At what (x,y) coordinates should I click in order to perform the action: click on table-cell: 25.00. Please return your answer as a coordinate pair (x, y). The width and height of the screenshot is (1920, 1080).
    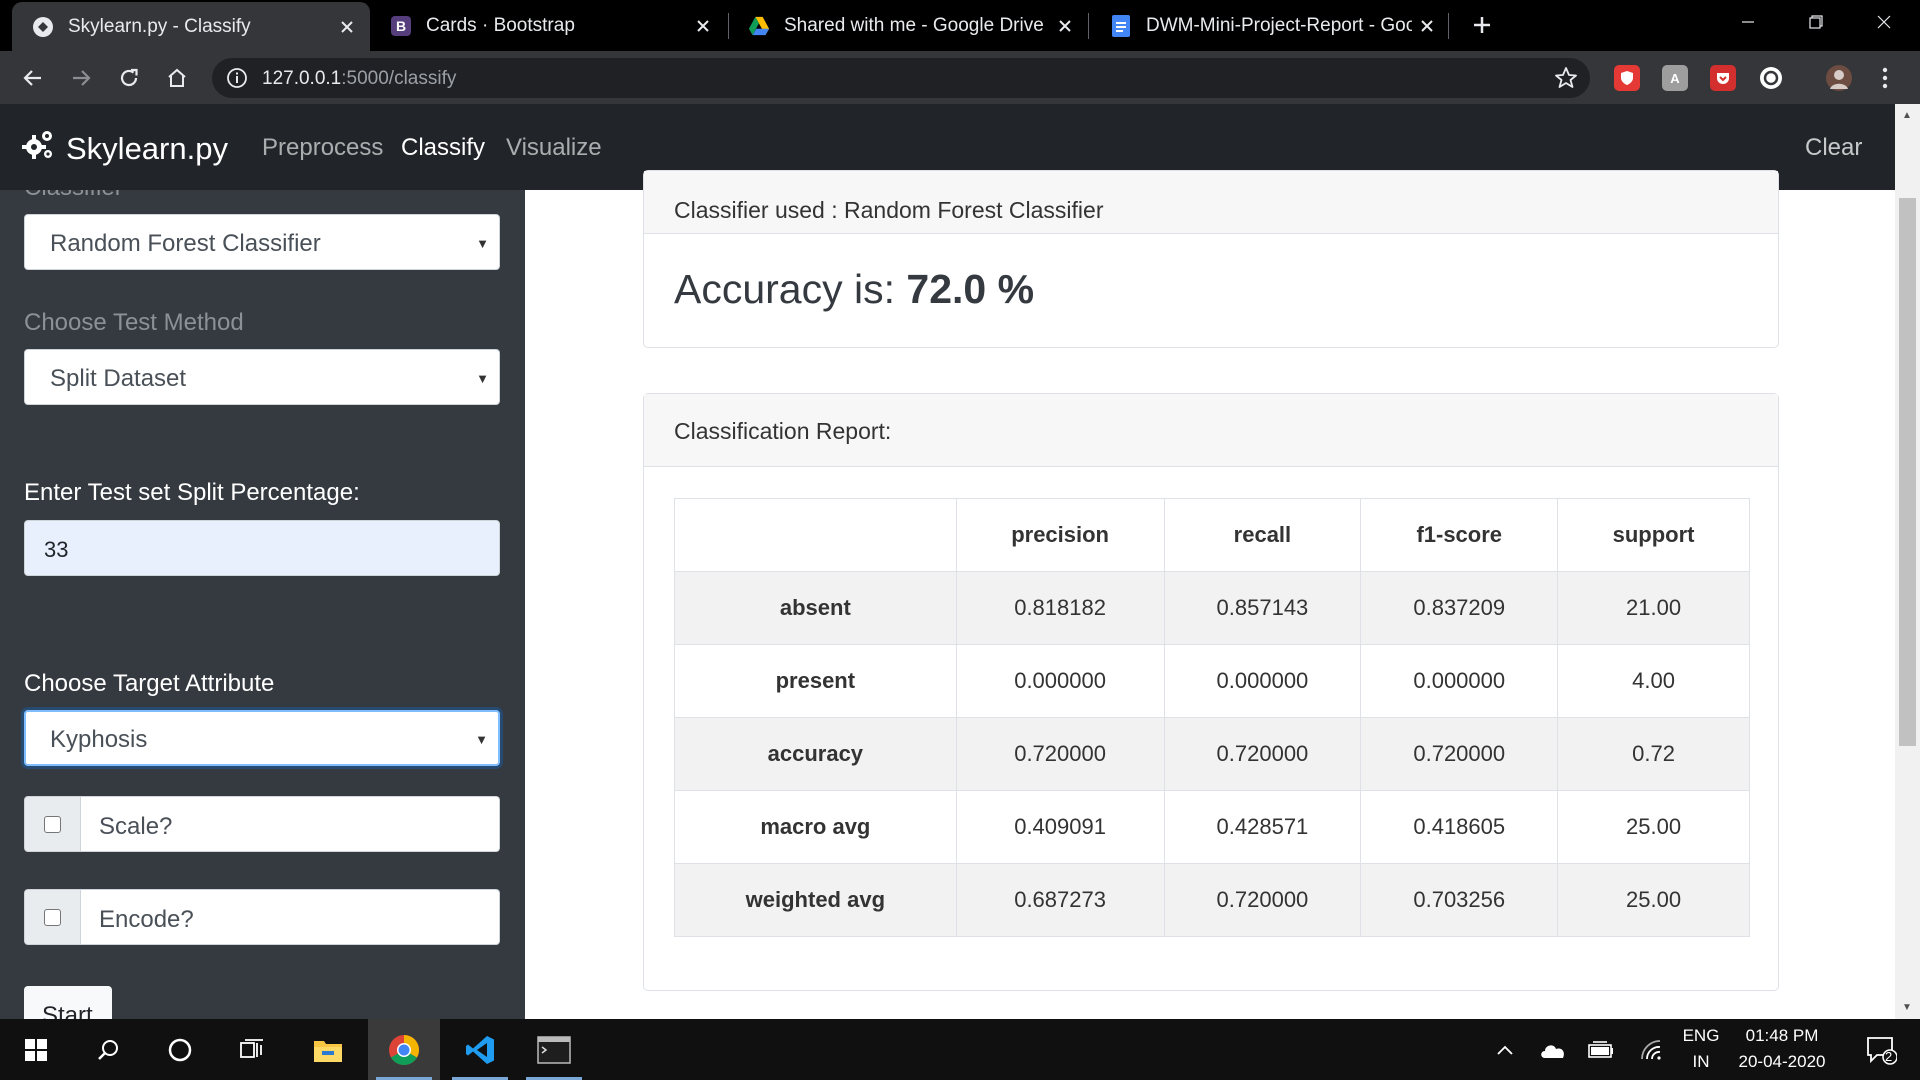
    Looking at the image, I should click on (1653, 827).